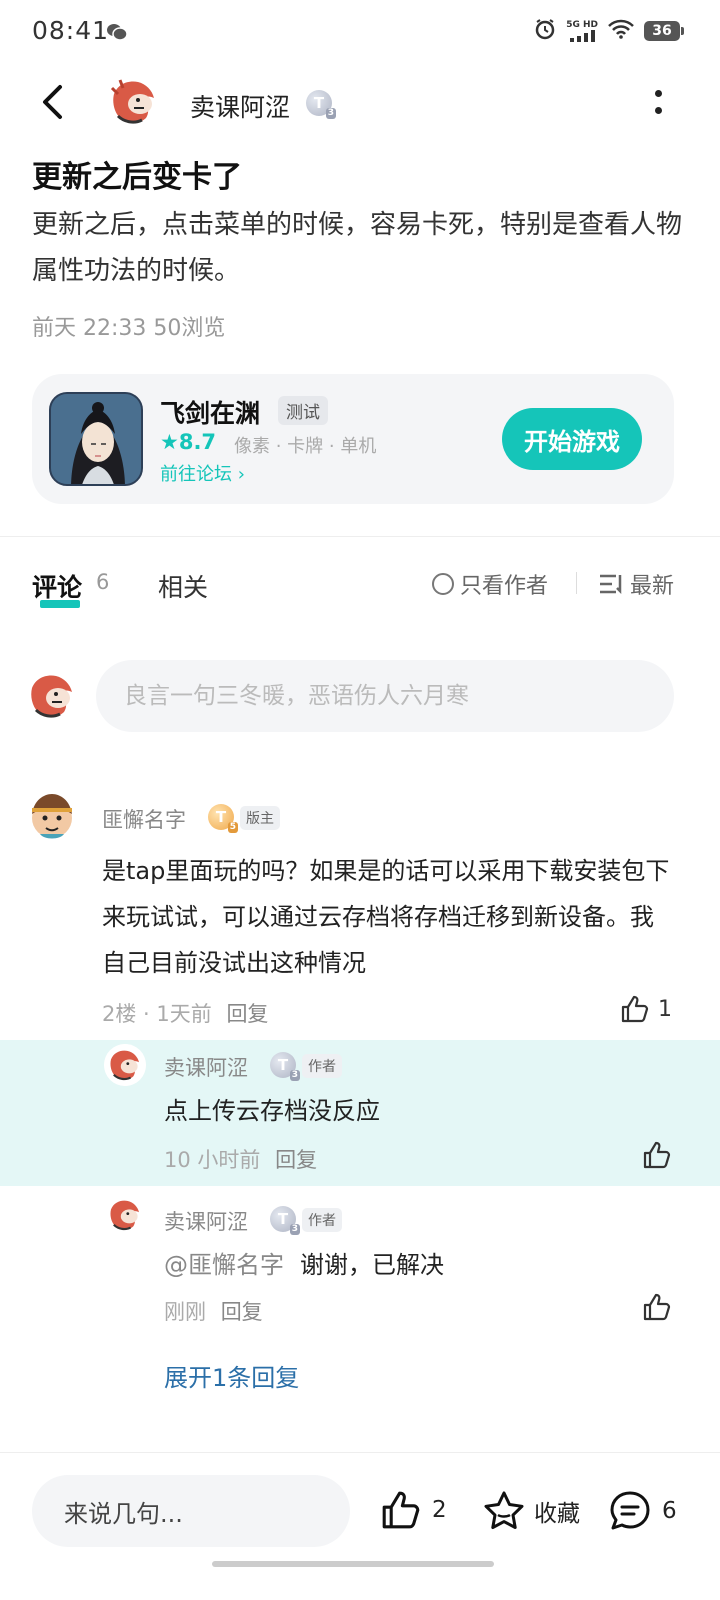 Image resolution: width=720 pixels, height=1600 pixels. Describe the element at coordinates (71, 30) in the screenshot. I see `status-time: 08:41` at that location.